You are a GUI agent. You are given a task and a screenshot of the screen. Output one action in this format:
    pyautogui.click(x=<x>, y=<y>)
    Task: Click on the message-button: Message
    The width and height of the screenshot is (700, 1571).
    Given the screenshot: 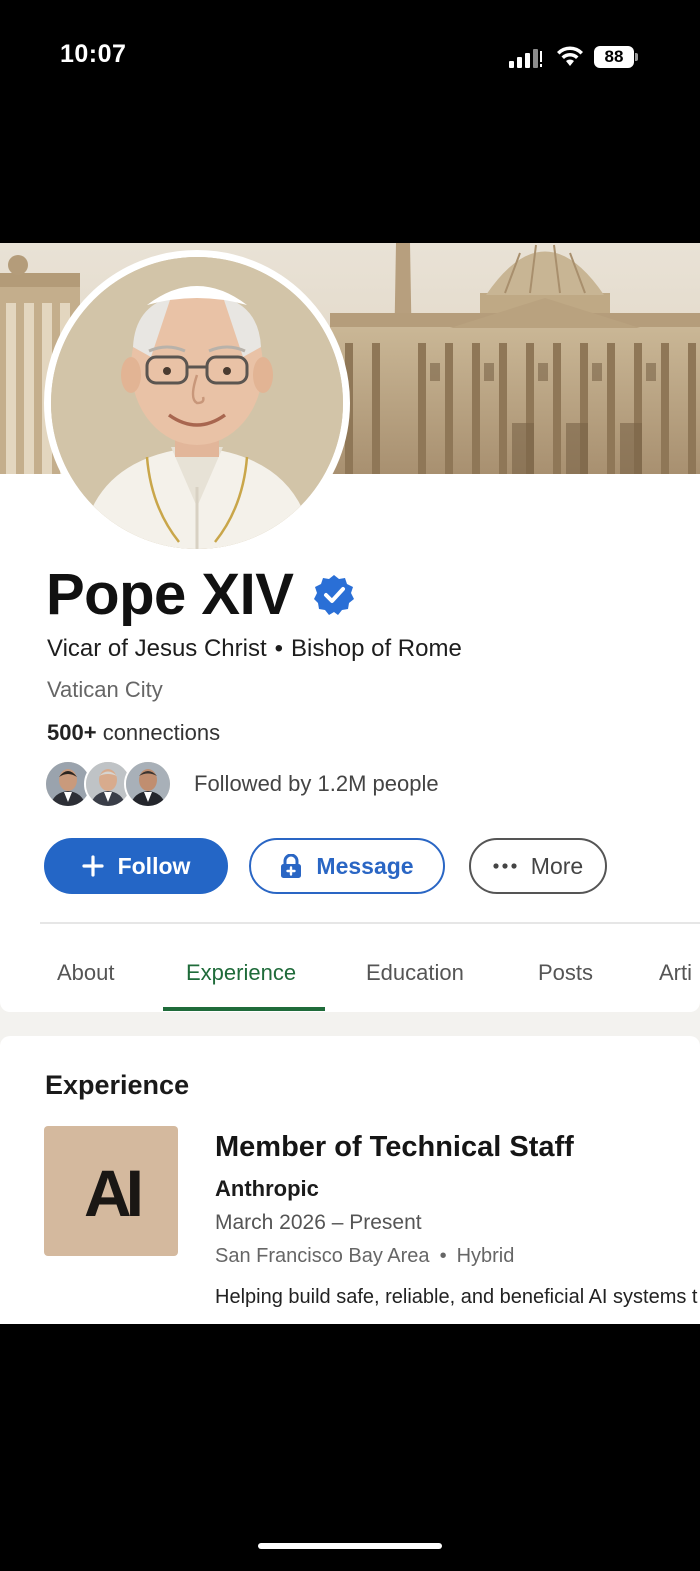 What is the action you would take?
    pyautogui.click(x=347, y=866)
    